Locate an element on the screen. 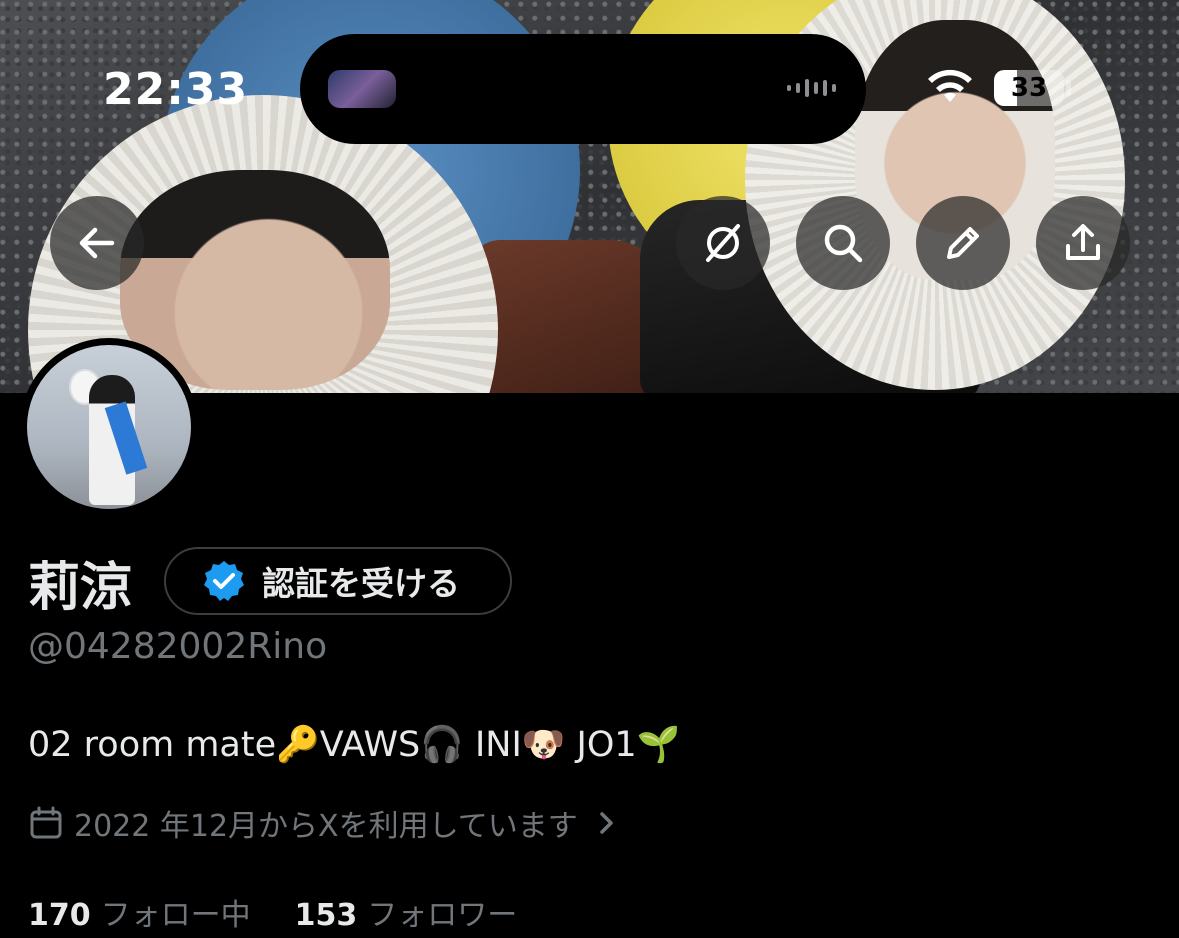 Image resolution: width=1179 pixels, height=938 pixels. profile-bio: 02 room mate🔑VAWS🎧 INI🐶 JO1🌱 is located at coordinates (354, 745).